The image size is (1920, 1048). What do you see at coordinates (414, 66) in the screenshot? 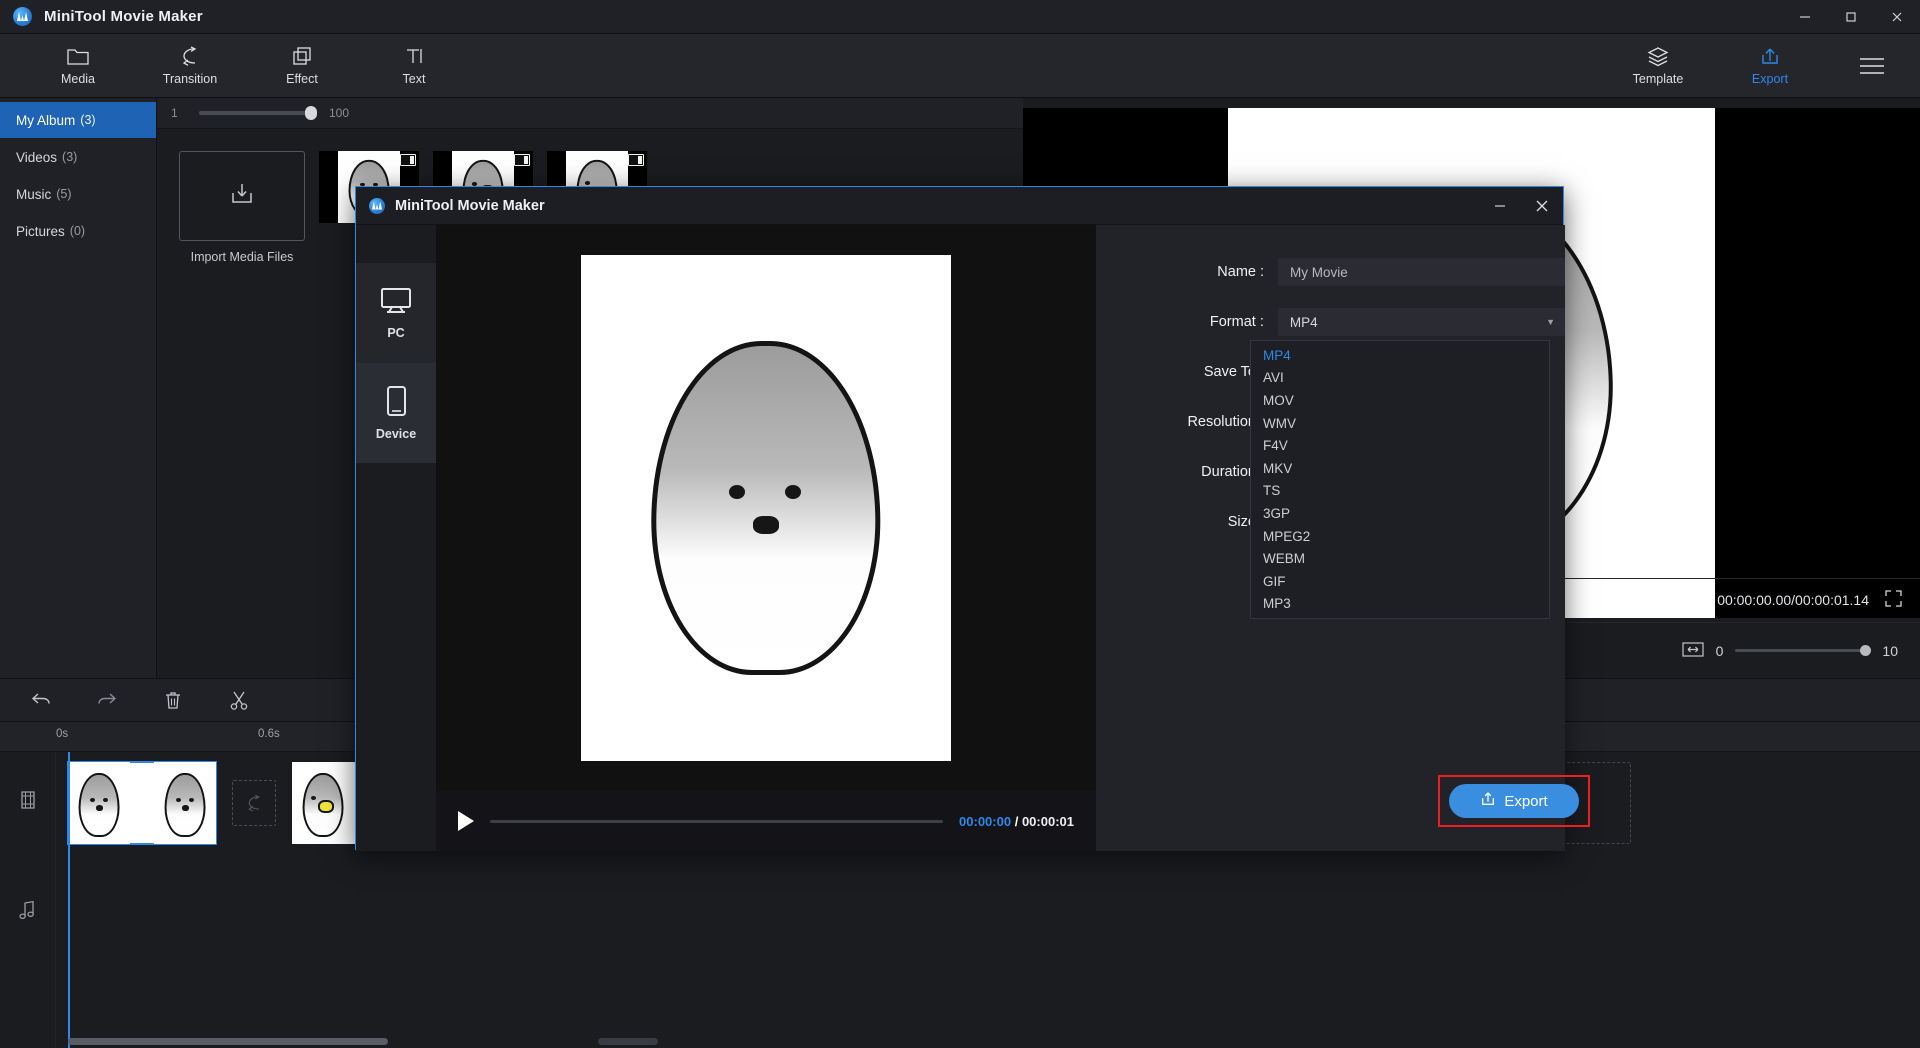
I see `ribbon-item-text: Text` at bounding box center [414, 66].